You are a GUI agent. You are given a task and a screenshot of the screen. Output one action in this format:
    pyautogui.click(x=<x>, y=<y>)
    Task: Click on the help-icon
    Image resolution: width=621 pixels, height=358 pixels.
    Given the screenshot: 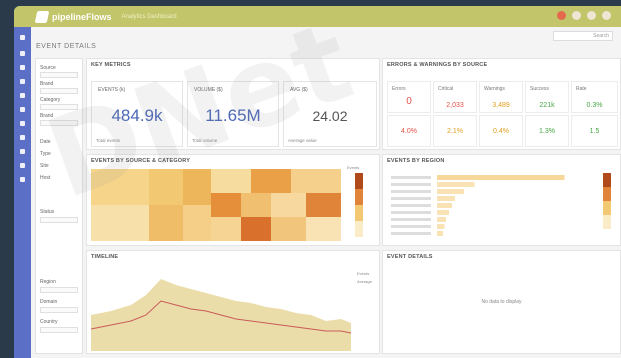 What is the action you would take?
    pyautogui.click(x=606, y=15)
    